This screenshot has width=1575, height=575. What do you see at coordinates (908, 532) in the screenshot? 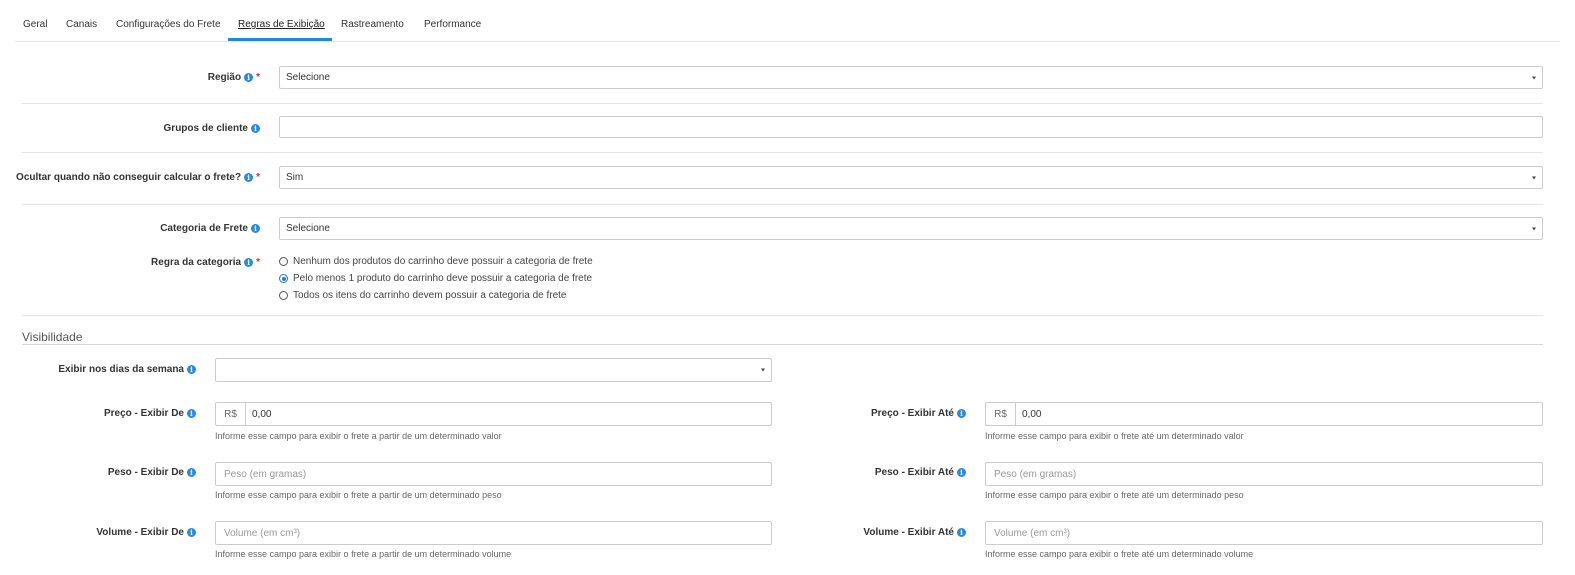
I see `volume-ate-label-text: Volume - Exibir Até` at bounding box center [908, 532].